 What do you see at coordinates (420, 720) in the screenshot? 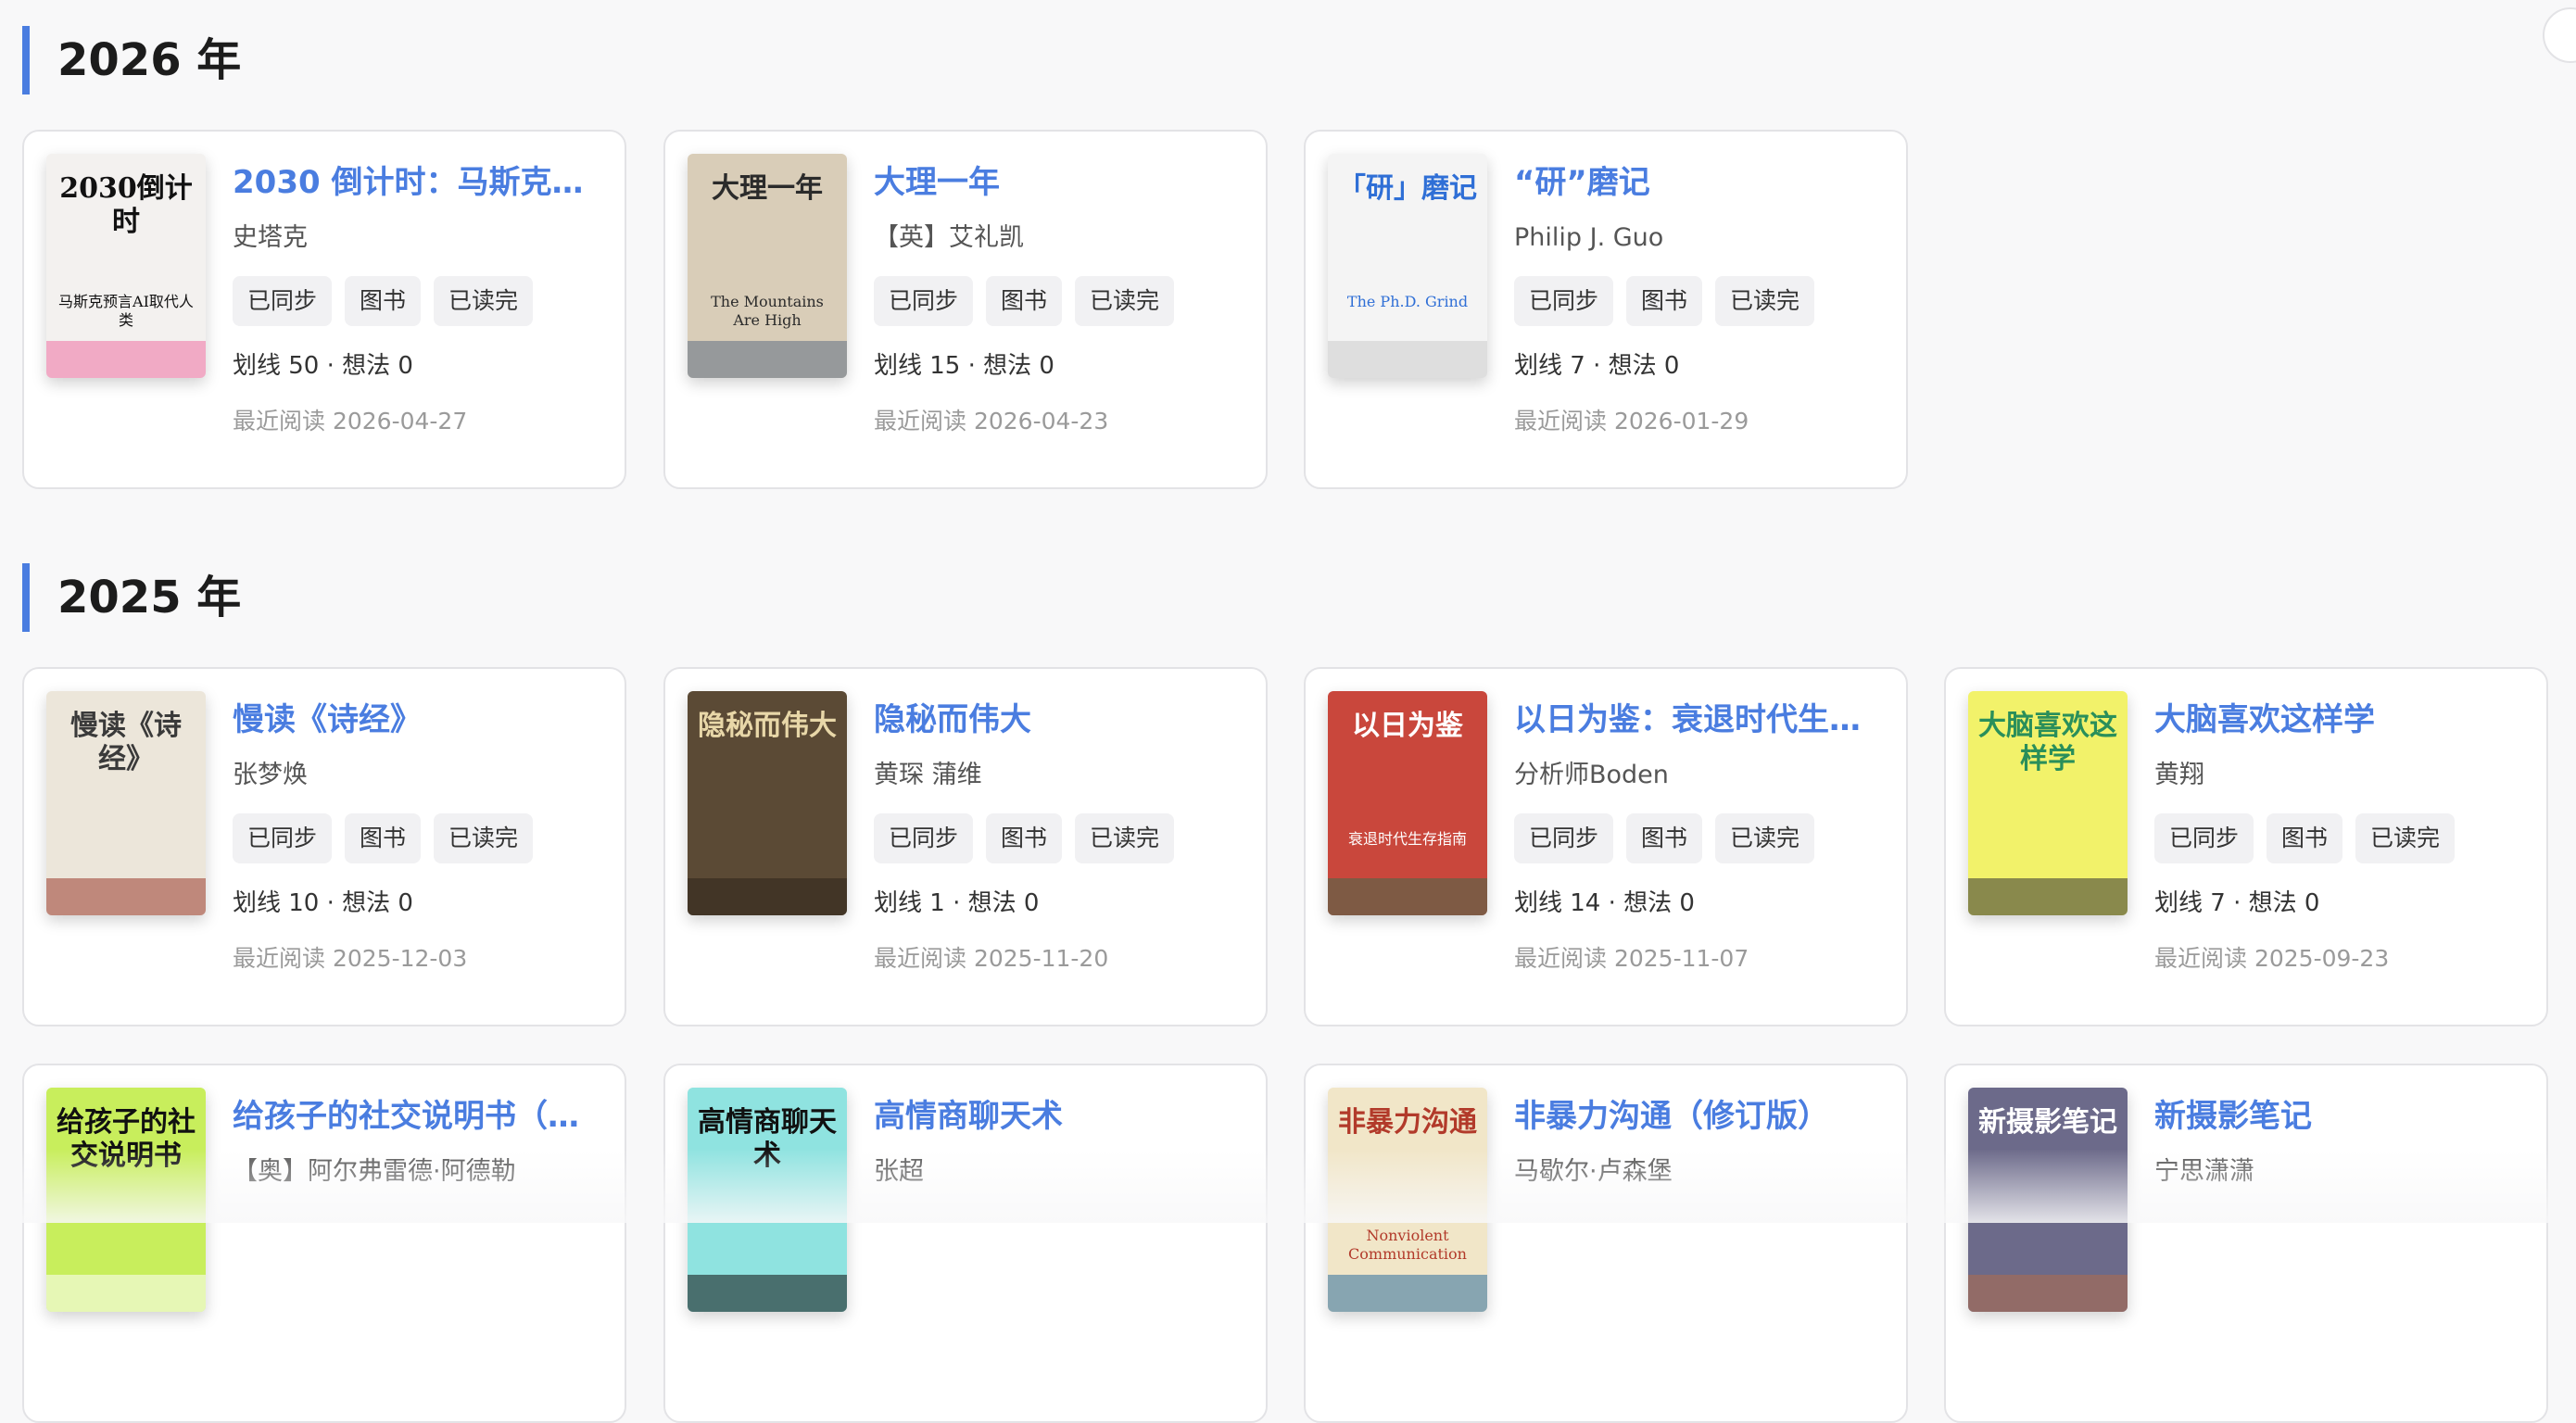
I see `book-title: 慢读《诗经》` at bounding box center [420, 720].